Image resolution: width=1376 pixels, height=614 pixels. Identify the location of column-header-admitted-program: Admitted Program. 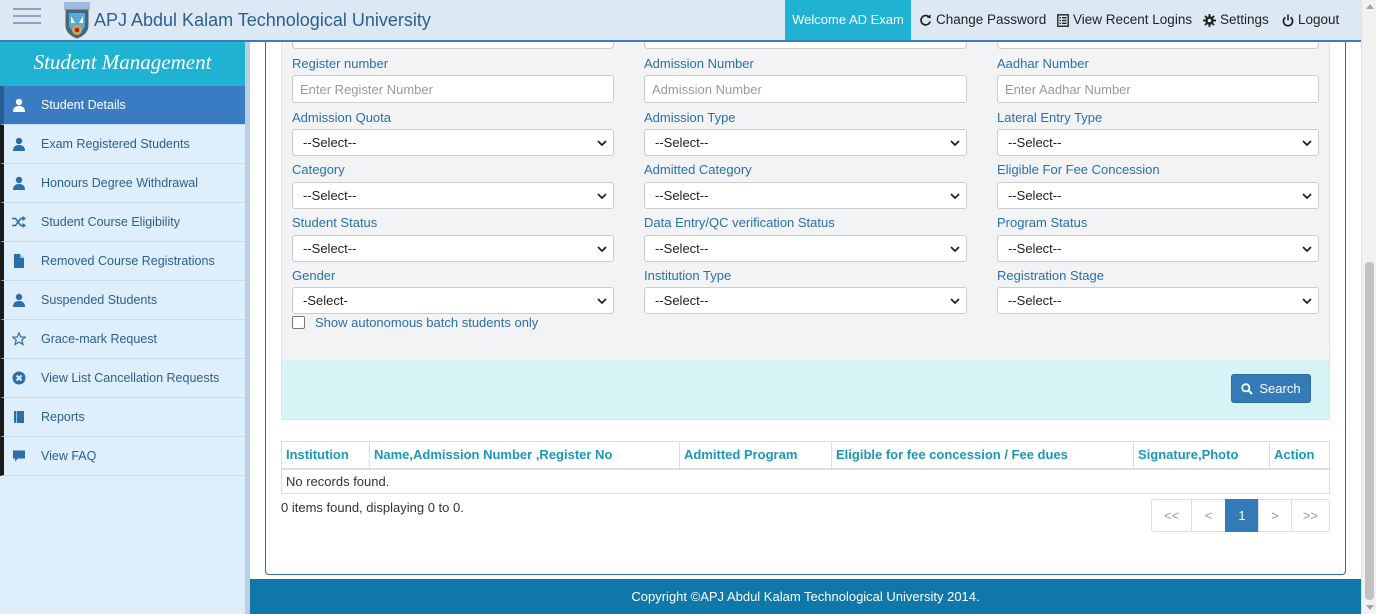
(755, 455).